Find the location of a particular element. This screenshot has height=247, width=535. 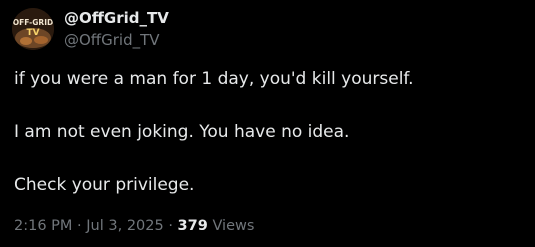

author-handle: @OffGrid_TV is located at coordinates (112, 40).